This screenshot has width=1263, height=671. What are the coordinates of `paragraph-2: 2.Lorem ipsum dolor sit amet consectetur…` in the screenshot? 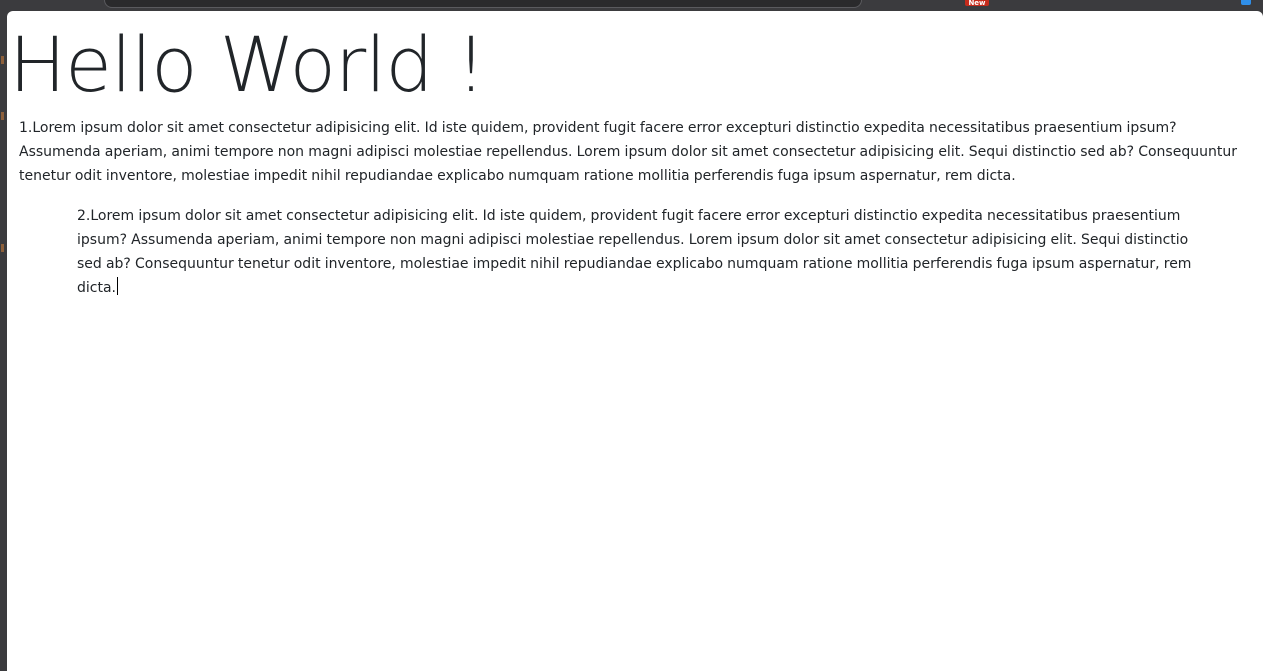 It's located at (639, 252).